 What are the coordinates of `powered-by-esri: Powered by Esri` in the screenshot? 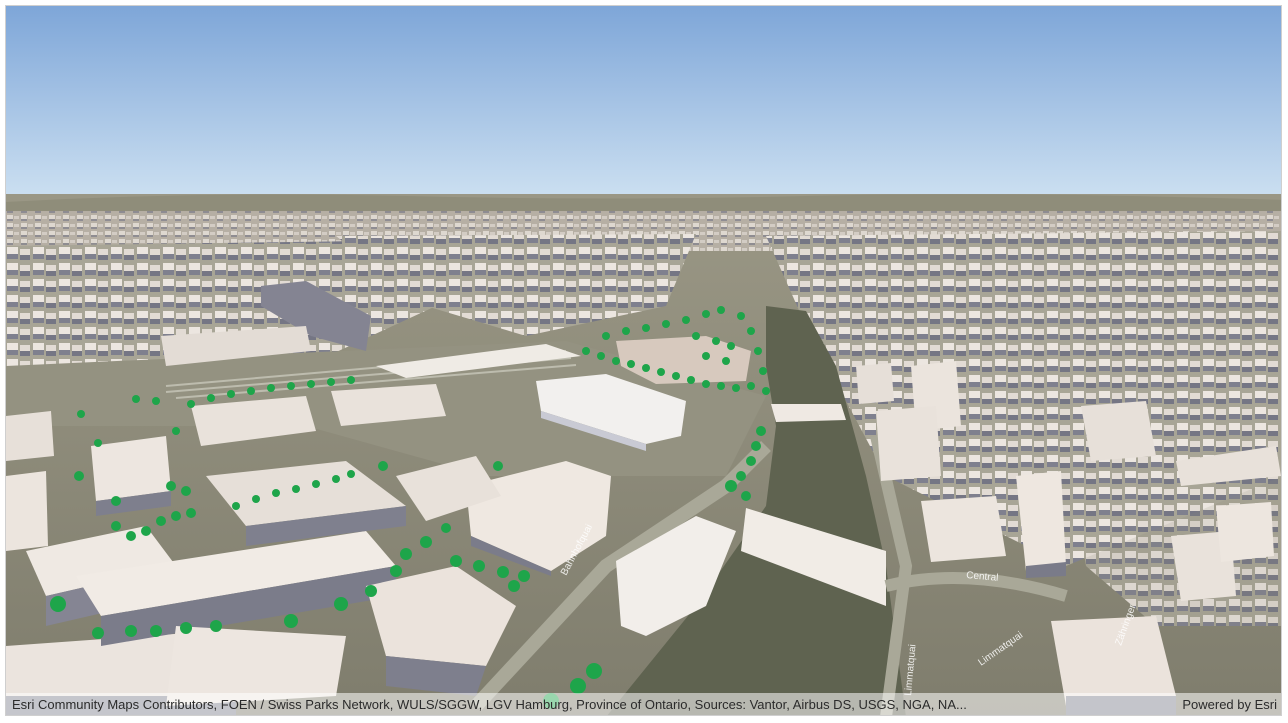 It's located at (1229, 704).